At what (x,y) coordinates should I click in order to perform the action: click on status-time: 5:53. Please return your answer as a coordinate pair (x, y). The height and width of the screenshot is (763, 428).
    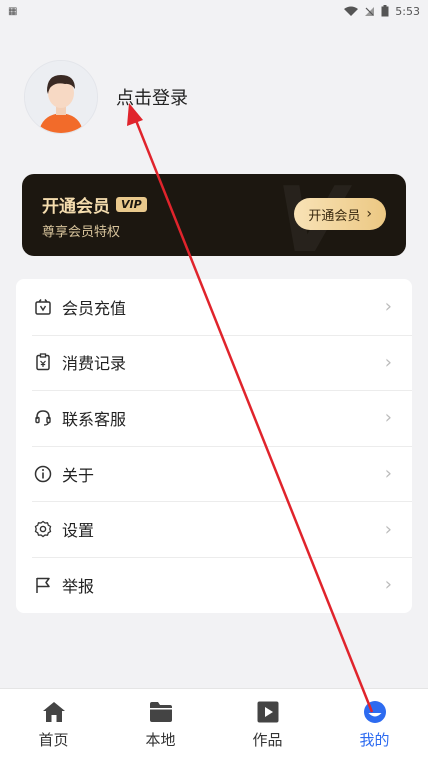
    Looking at the image, I should click on (407, 11).